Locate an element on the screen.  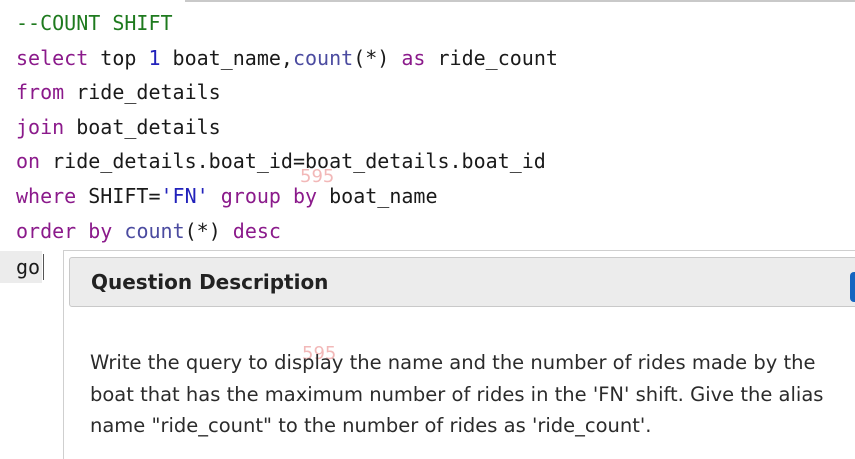
panel-header: Question Description is located at coordinates (462, 282).